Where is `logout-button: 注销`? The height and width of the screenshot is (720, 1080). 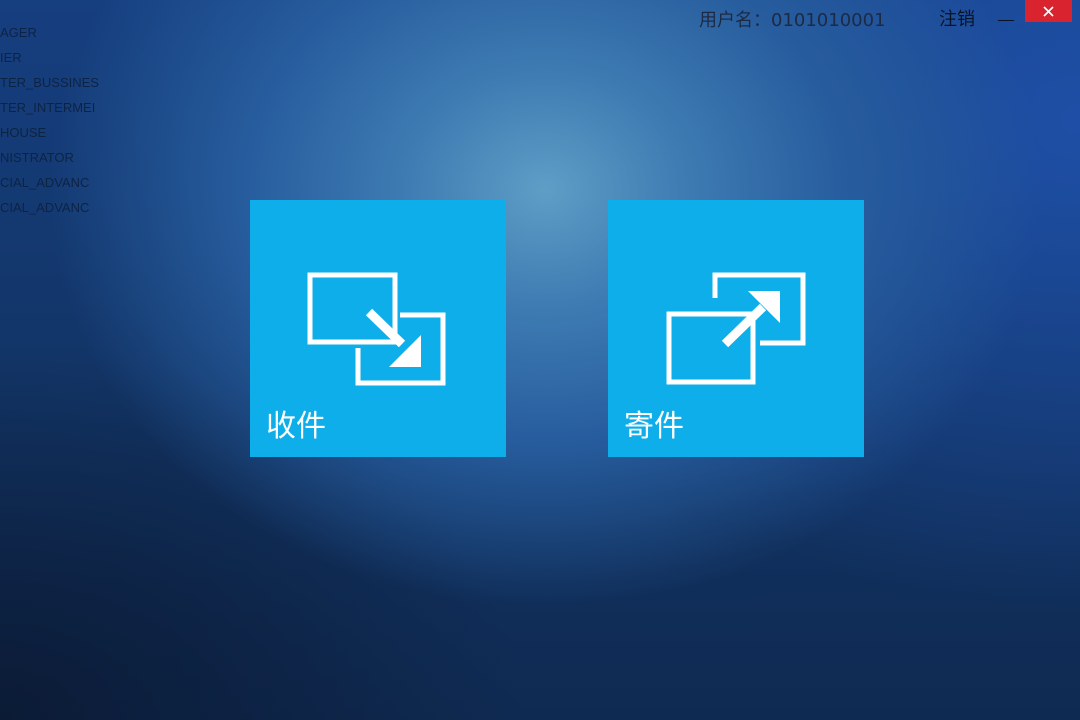
logout-button: 注销 is located at coordinates (957, 20).